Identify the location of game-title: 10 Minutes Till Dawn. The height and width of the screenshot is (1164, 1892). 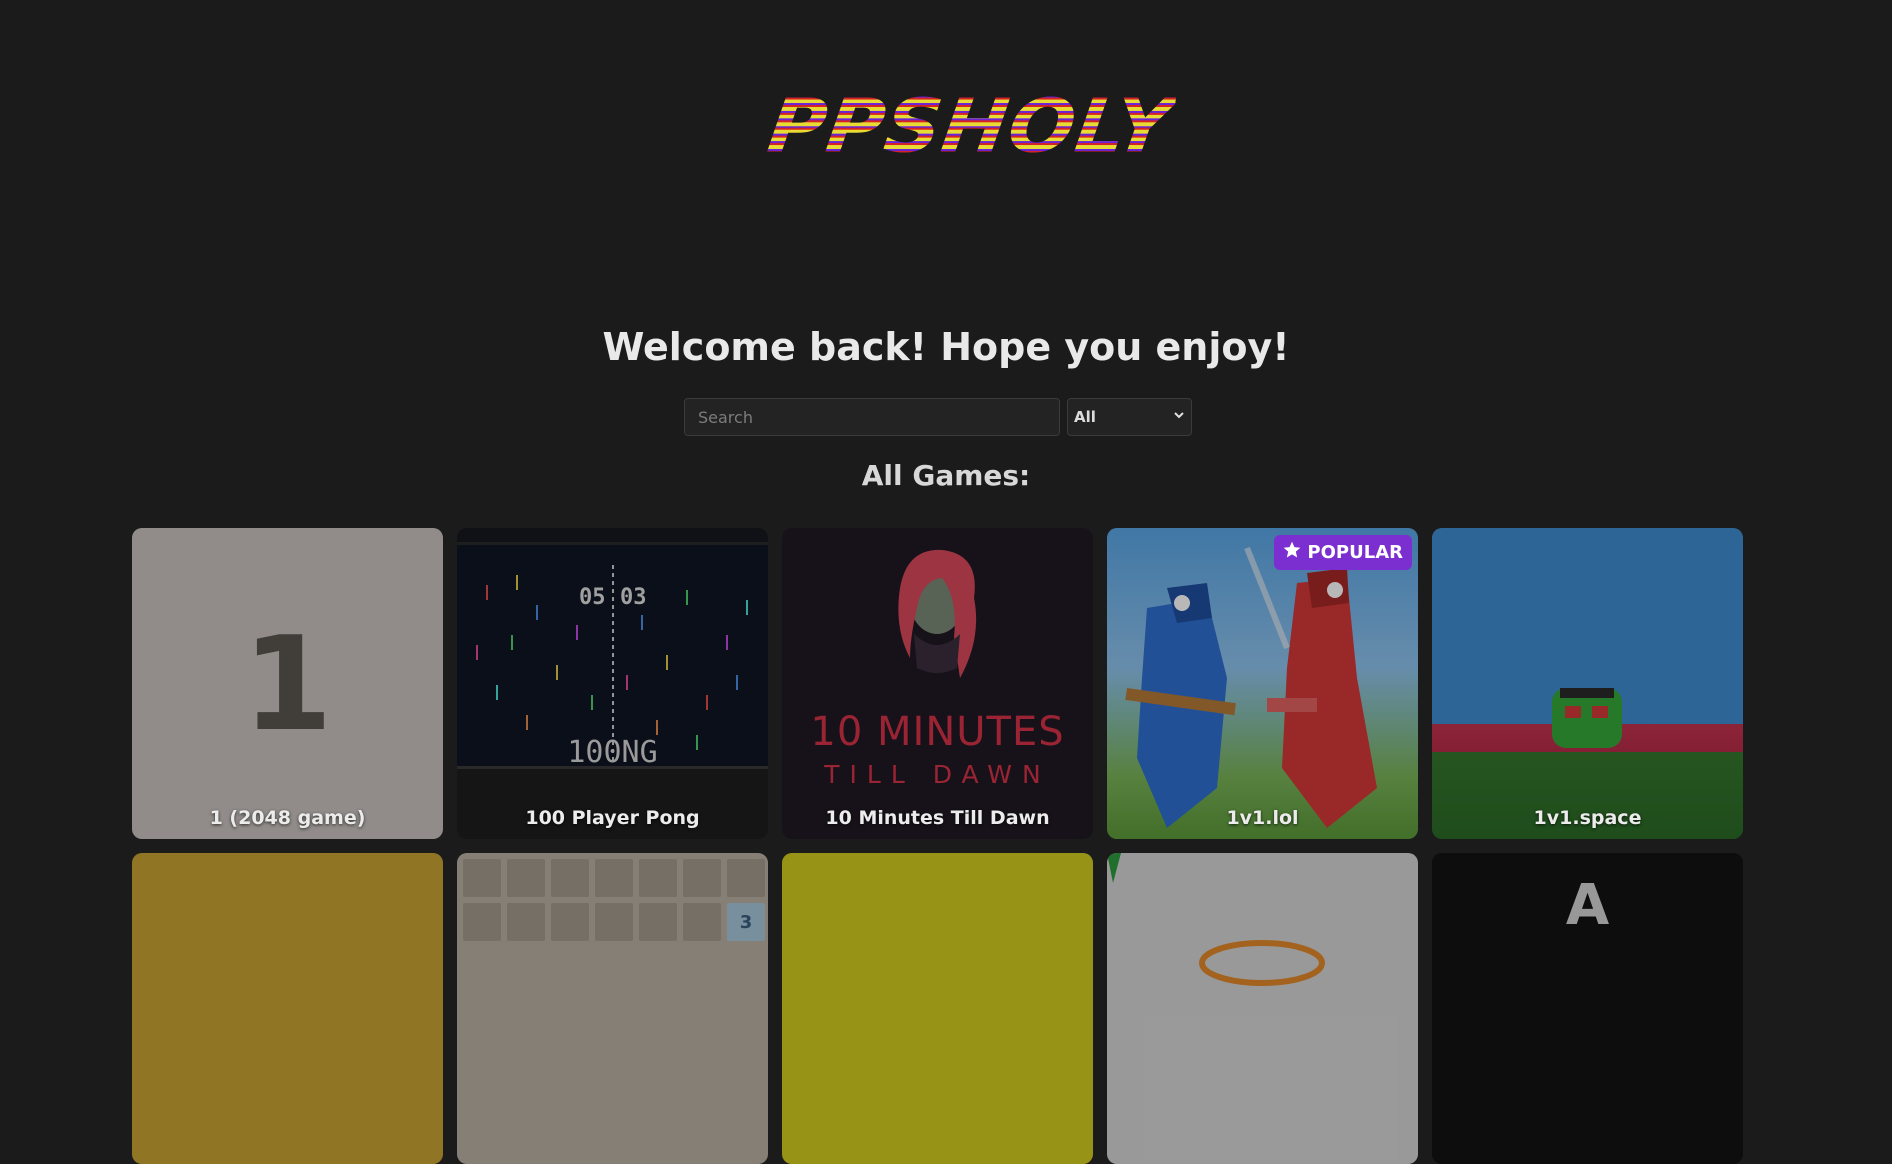
(937, 818).